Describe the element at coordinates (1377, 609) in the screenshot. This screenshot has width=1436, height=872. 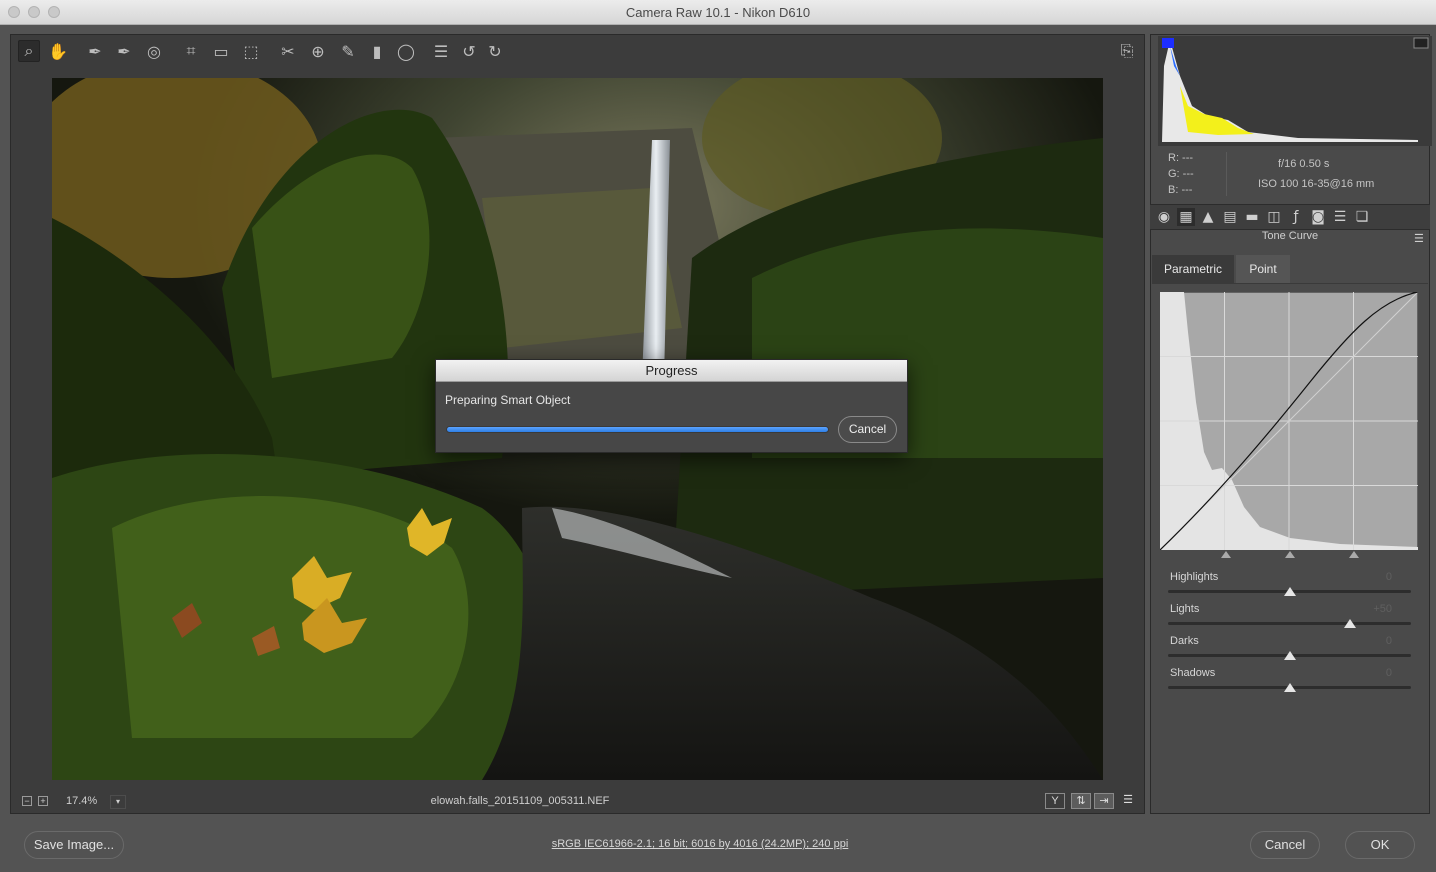
I see `lights-value: +50` at that location.